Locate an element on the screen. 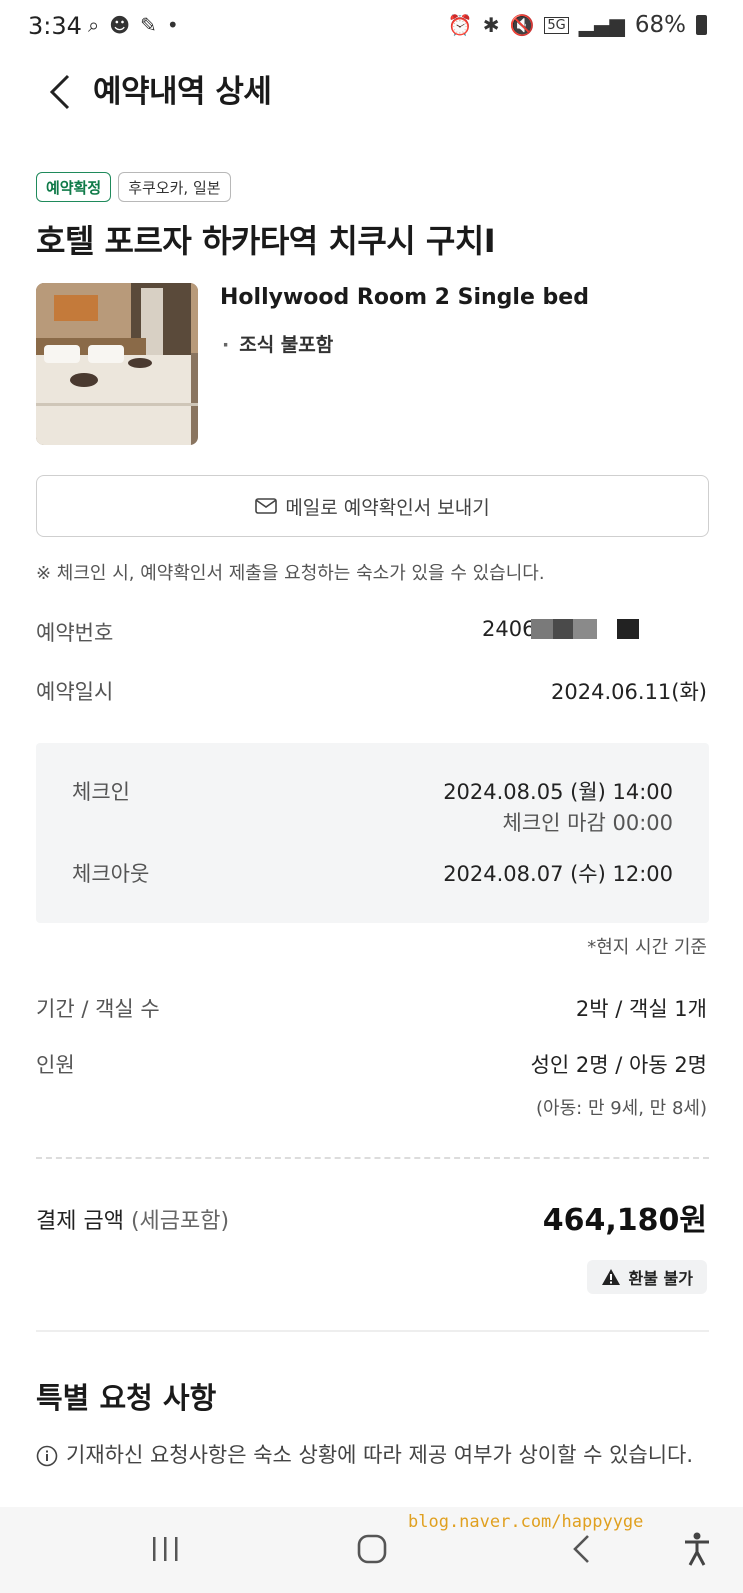  special-requests-note-text: 기재하신 요청사항은 숙소 상황에 따라 제공 여부가 상이할 수 있습니다. is located at coordinates (380, 1455).